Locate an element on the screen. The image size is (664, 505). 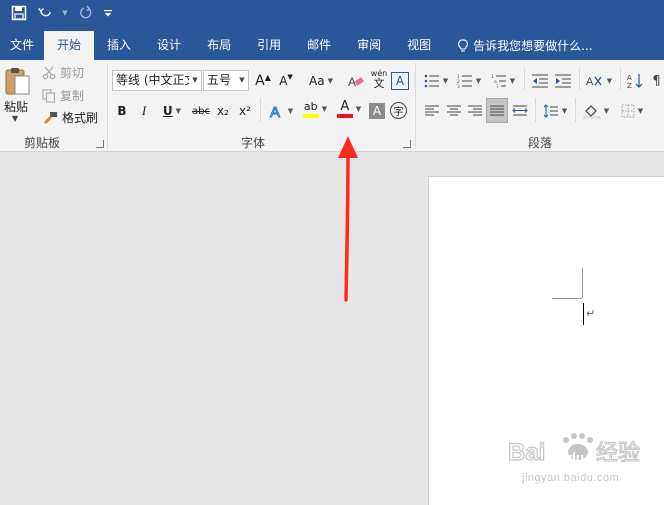
highlight-button: ab ▼ is located at coordinates (315, 109).